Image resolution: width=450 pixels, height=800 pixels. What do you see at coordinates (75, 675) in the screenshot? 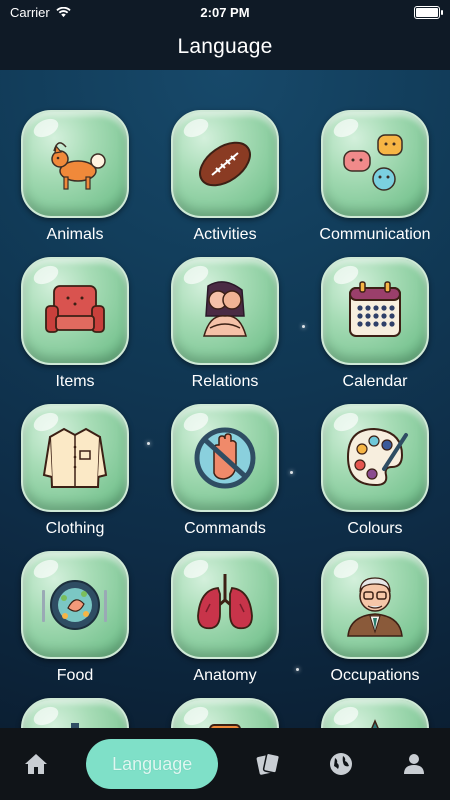
I see `tile-label: Food` at bounding box center [75, 675].